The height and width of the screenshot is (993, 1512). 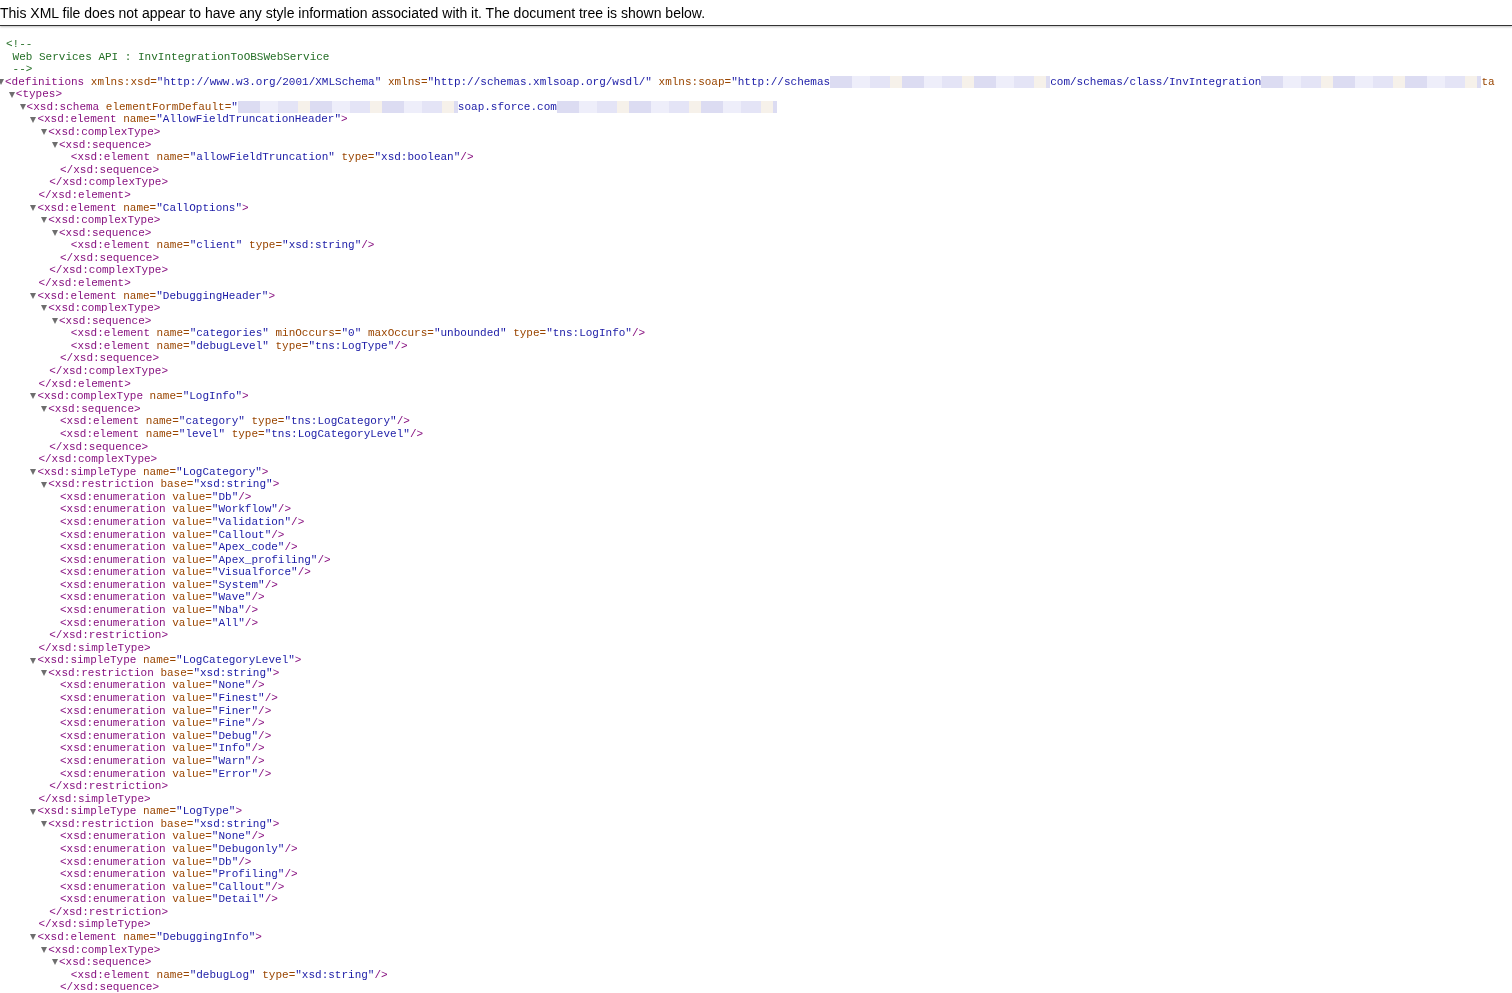 What do you see at coordinates (176, 509) in the screenshot?
I see `code-line: <xsd:enumeration value="Workflow"/>` at bounding box center [176, 509].